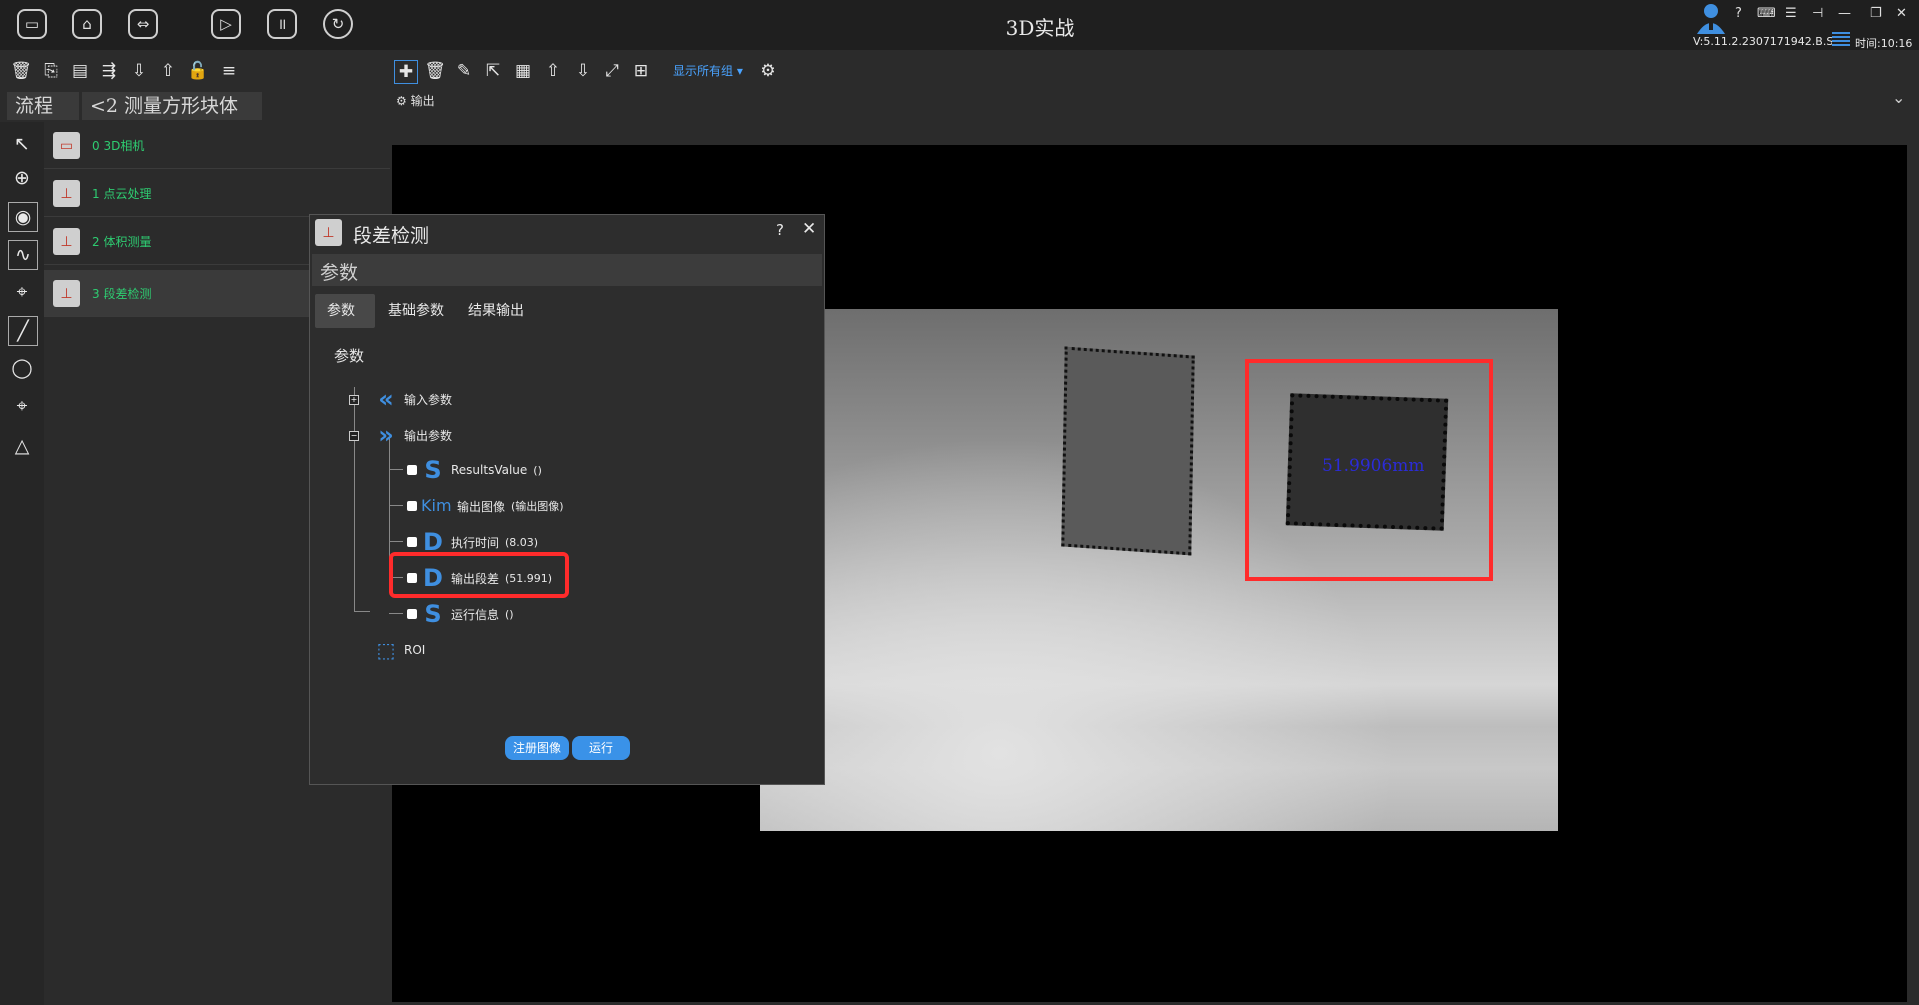 The width and height of the screenshot is (1919, 1005). I want to click on node-label: 输入参数, so click(428, 399).